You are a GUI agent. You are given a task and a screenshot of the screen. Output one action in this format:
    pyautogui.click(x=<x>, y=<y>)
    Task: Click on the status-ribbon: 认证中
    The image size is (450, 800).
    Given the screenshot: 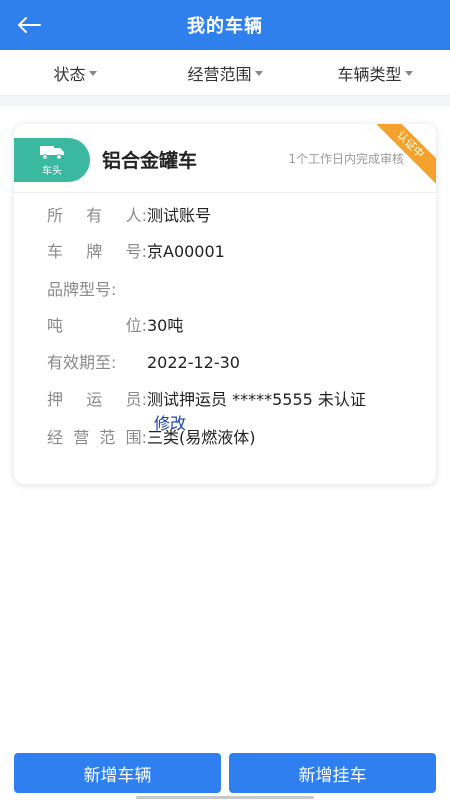 What is the action you would take?
    pyautogui.click(x=401, y=159)
    